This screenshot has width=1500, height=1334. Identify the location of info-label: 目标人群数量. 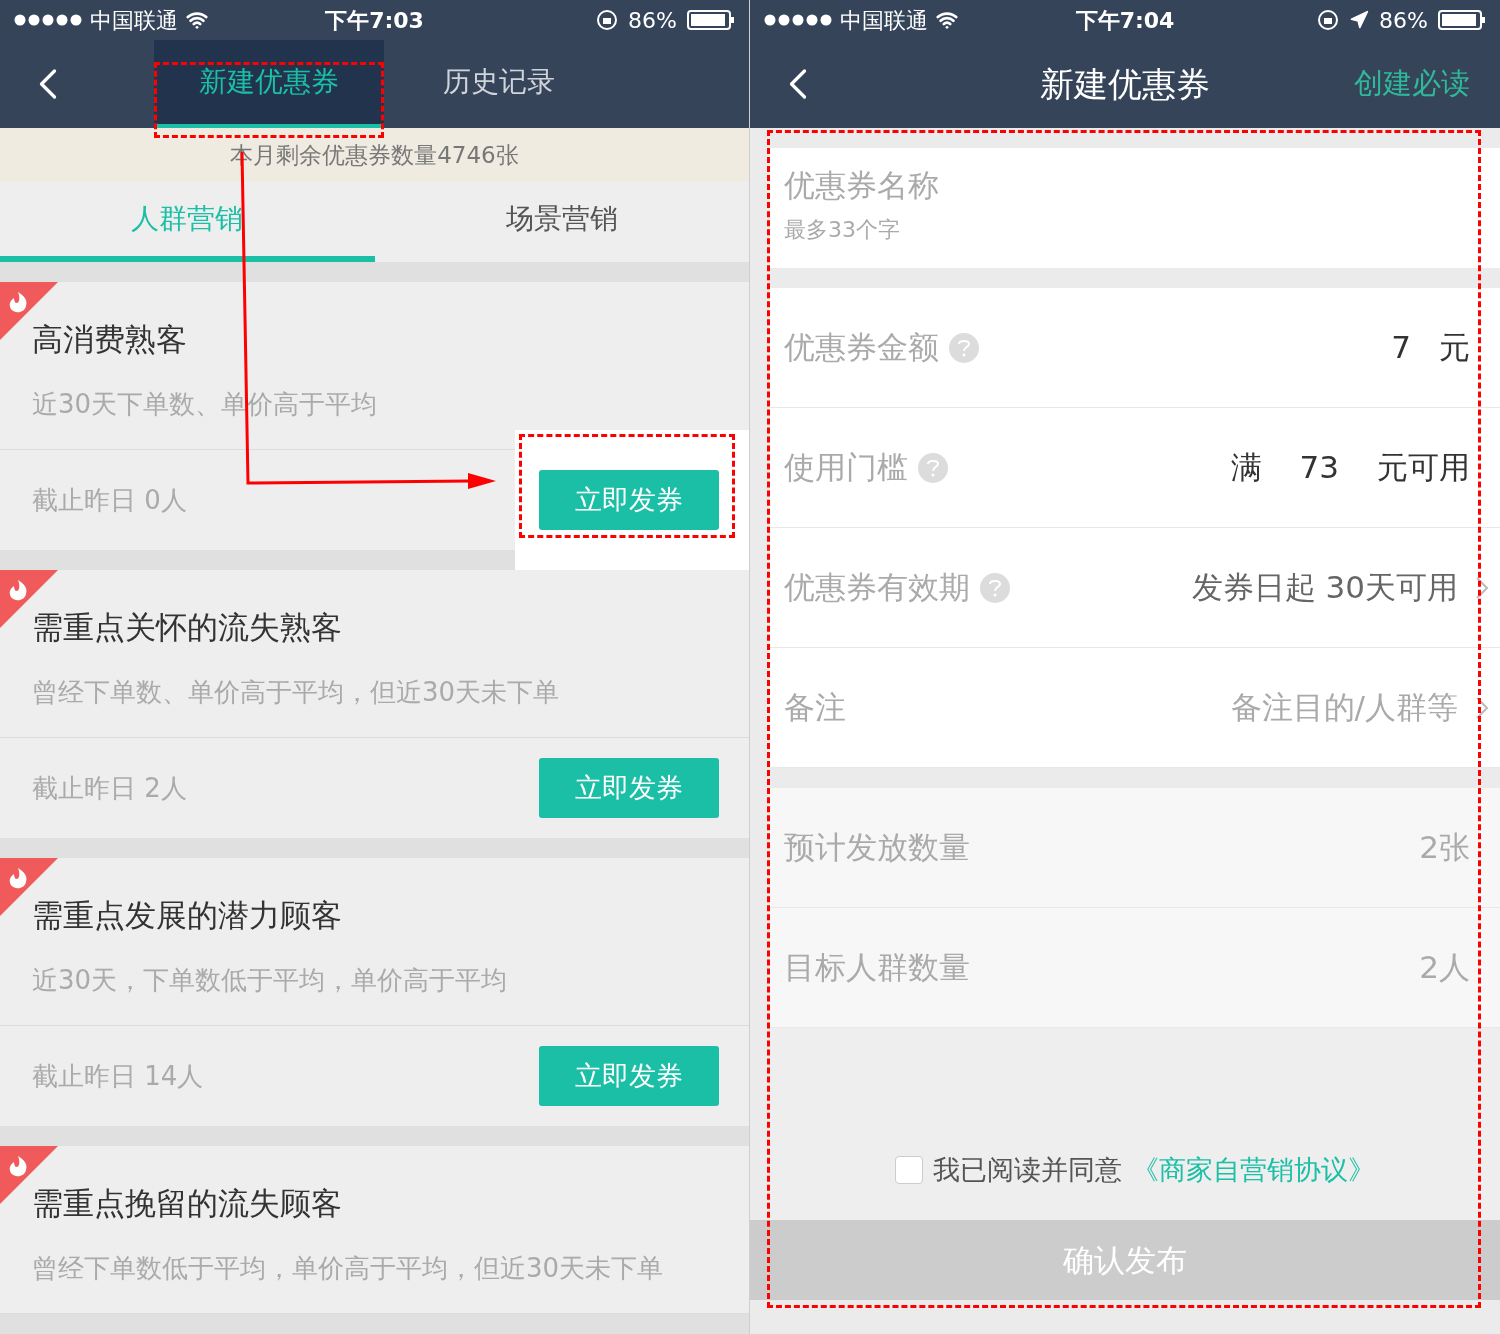
(877, 968).